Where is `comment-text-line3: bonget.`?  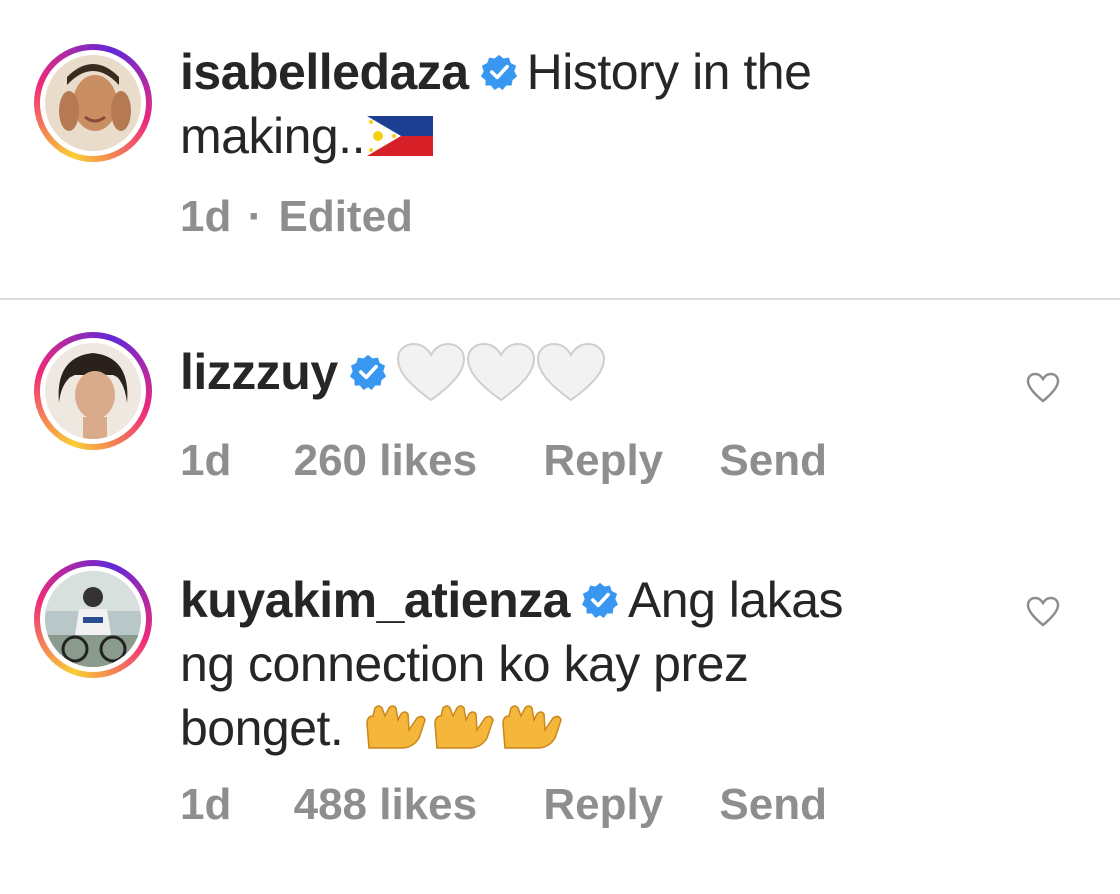 comment-text-line3: bonget. is located at coordinates (262, 728).